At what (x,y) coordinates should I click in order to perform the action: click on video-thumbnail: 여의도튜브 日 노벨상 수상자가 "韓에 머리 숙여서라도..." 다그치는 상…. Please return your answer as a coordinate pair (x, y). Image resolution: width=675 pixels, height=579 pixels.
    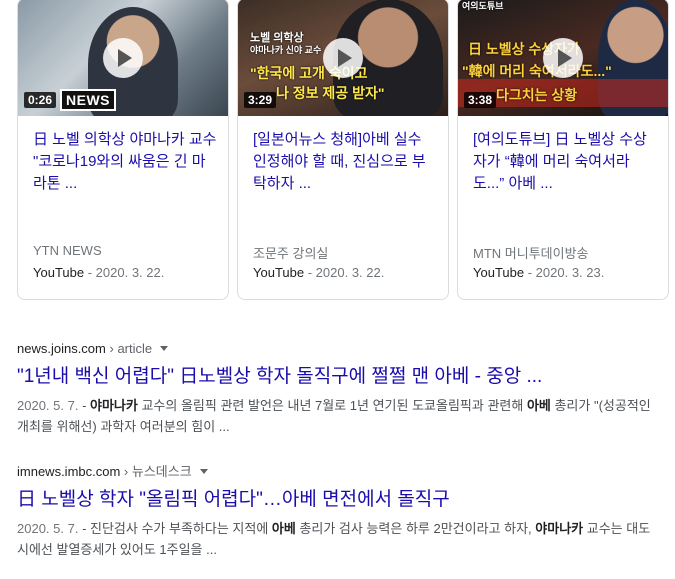
    Looking at the image, I should click on (563, 58).